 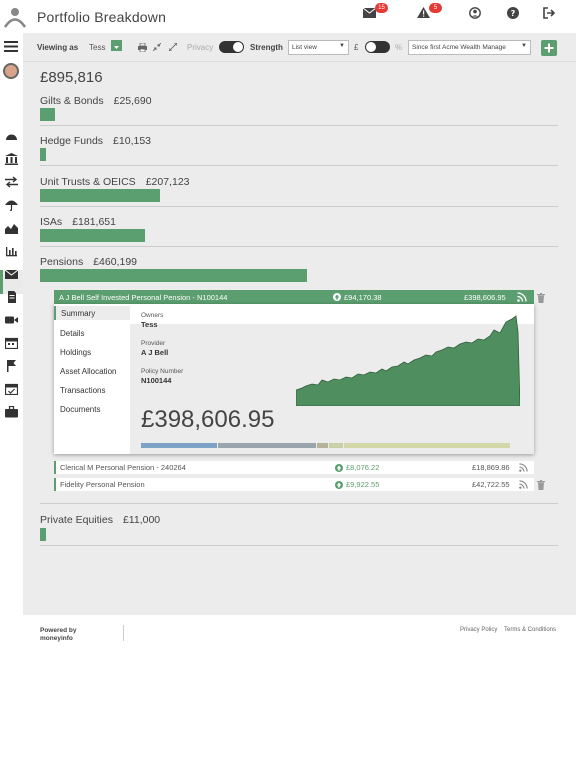 I want to click on mail-count-badge: 15, so click(x=381, y=8).